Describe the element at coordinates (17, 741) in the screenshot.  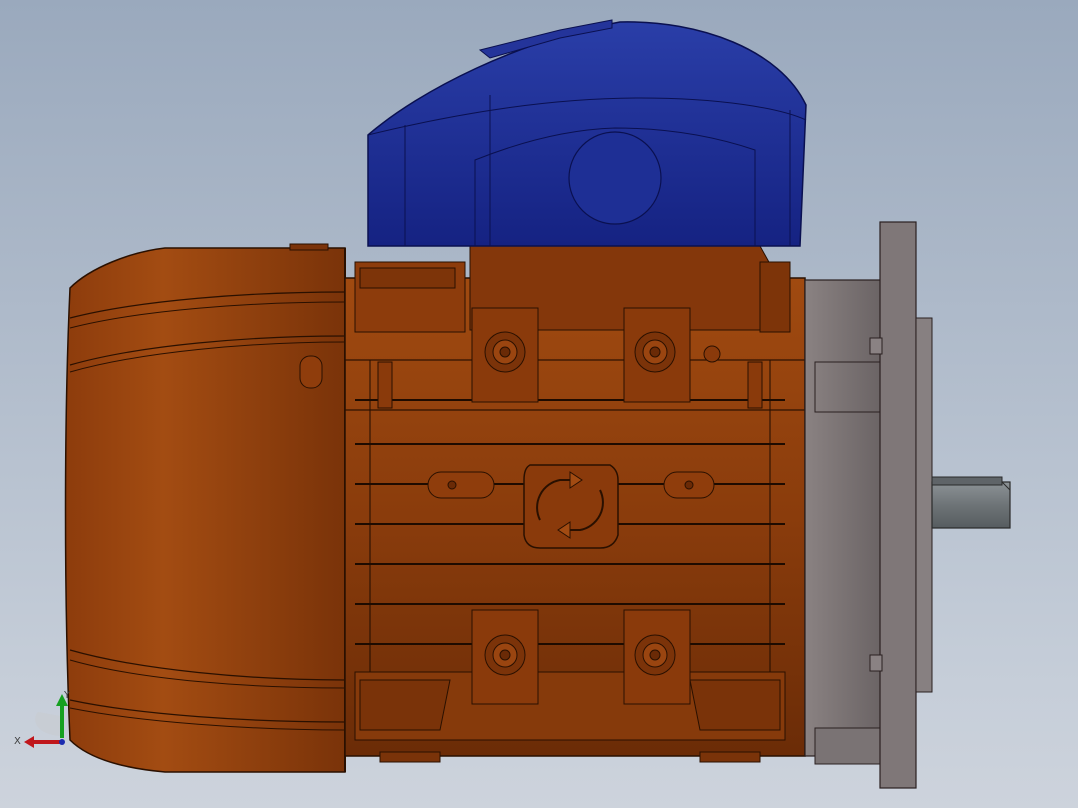
I see `x-axis-label: X` at that location.